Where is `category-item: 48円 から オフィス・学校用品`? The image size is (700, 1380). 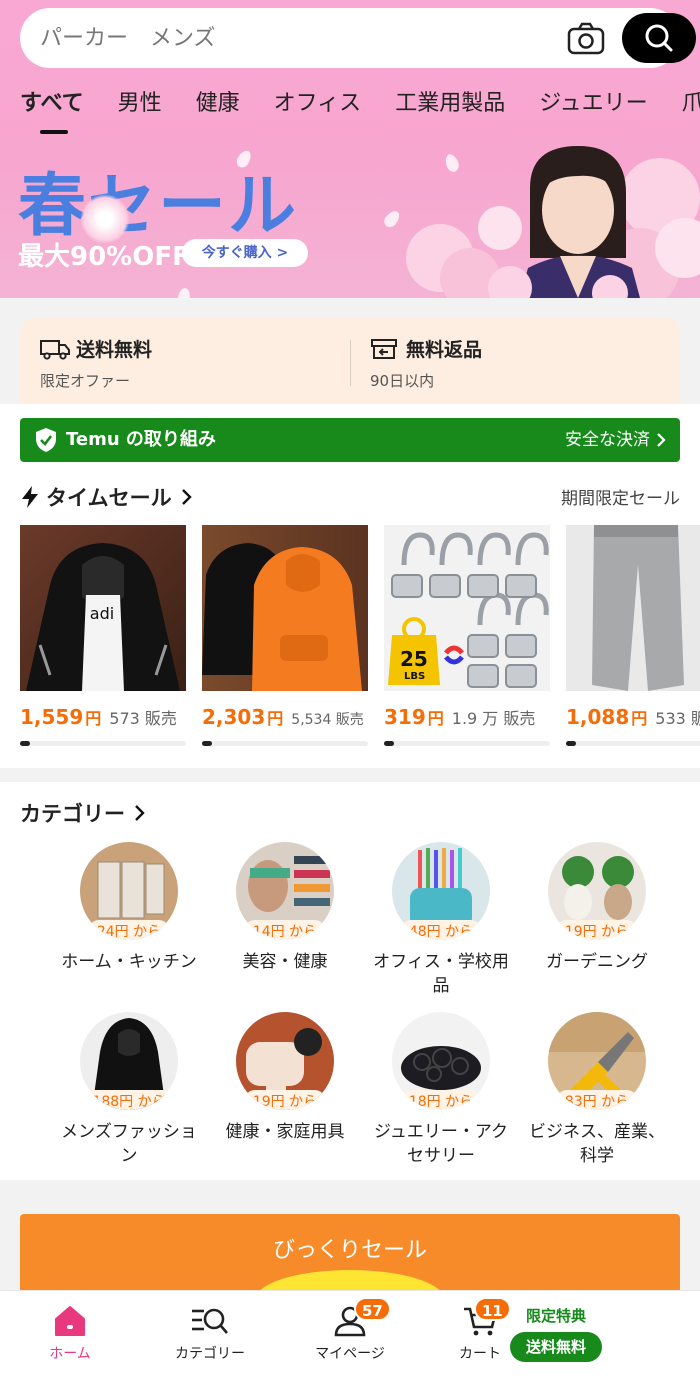 category-item: 48円 から オフィス・学校用品 is located at coordinates (441, 920).